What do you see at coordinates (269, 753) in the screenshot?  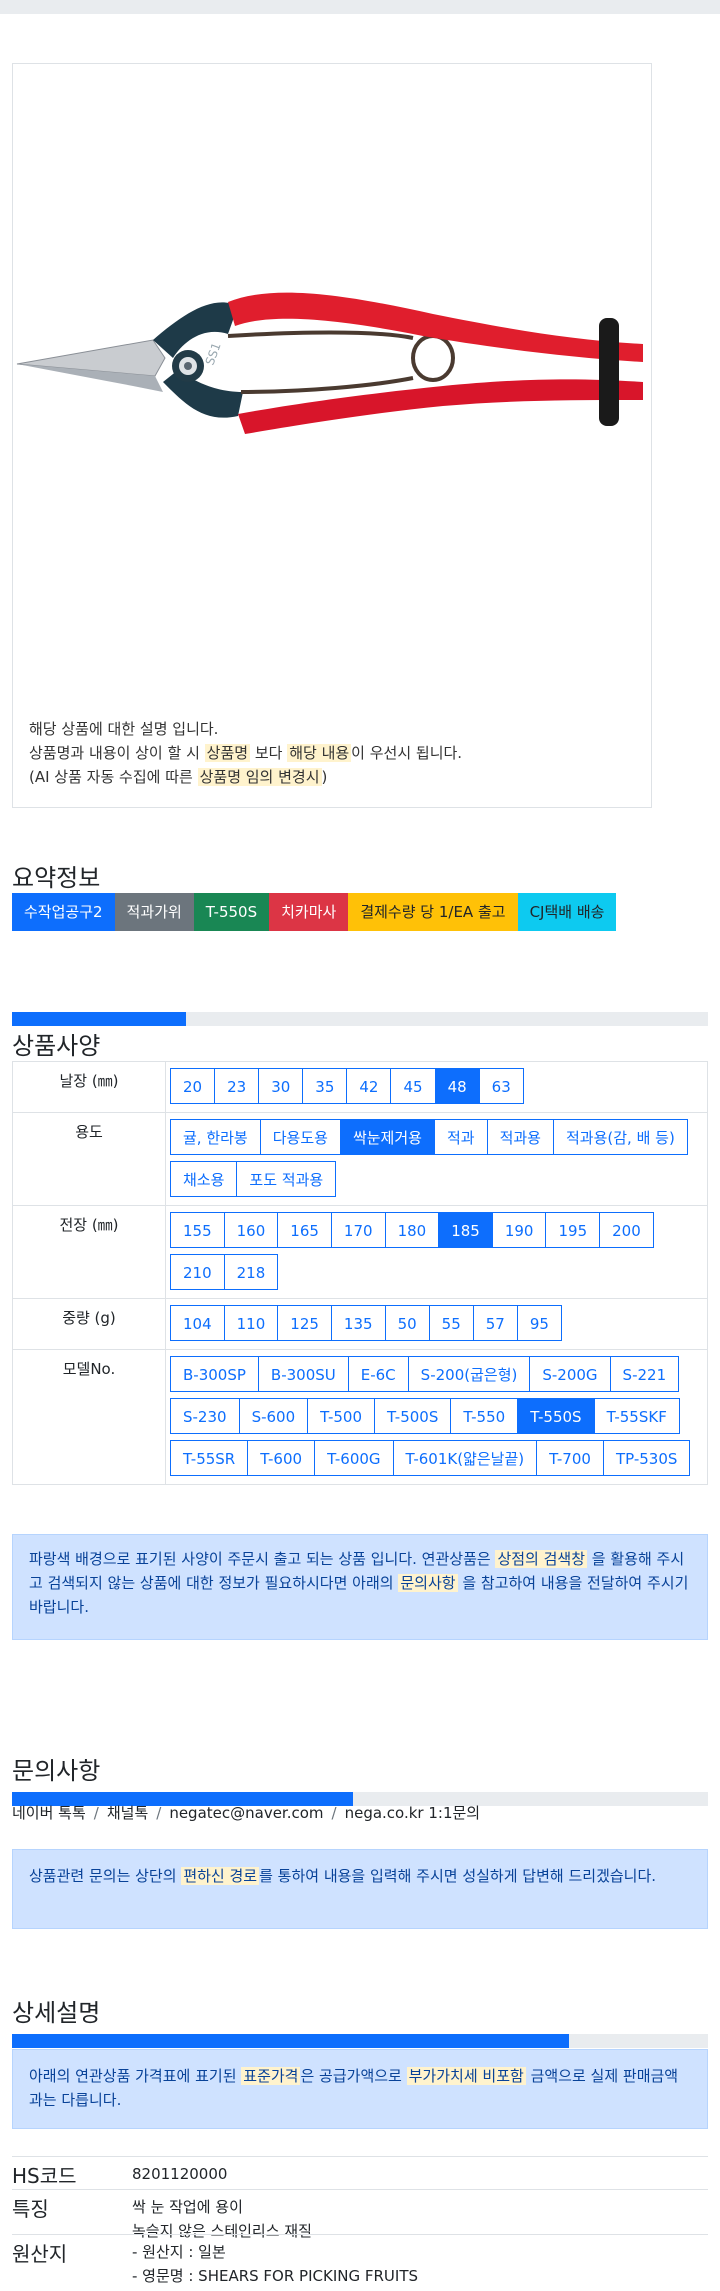 I see `note-text: 보다` at bounding box center [269, 753].